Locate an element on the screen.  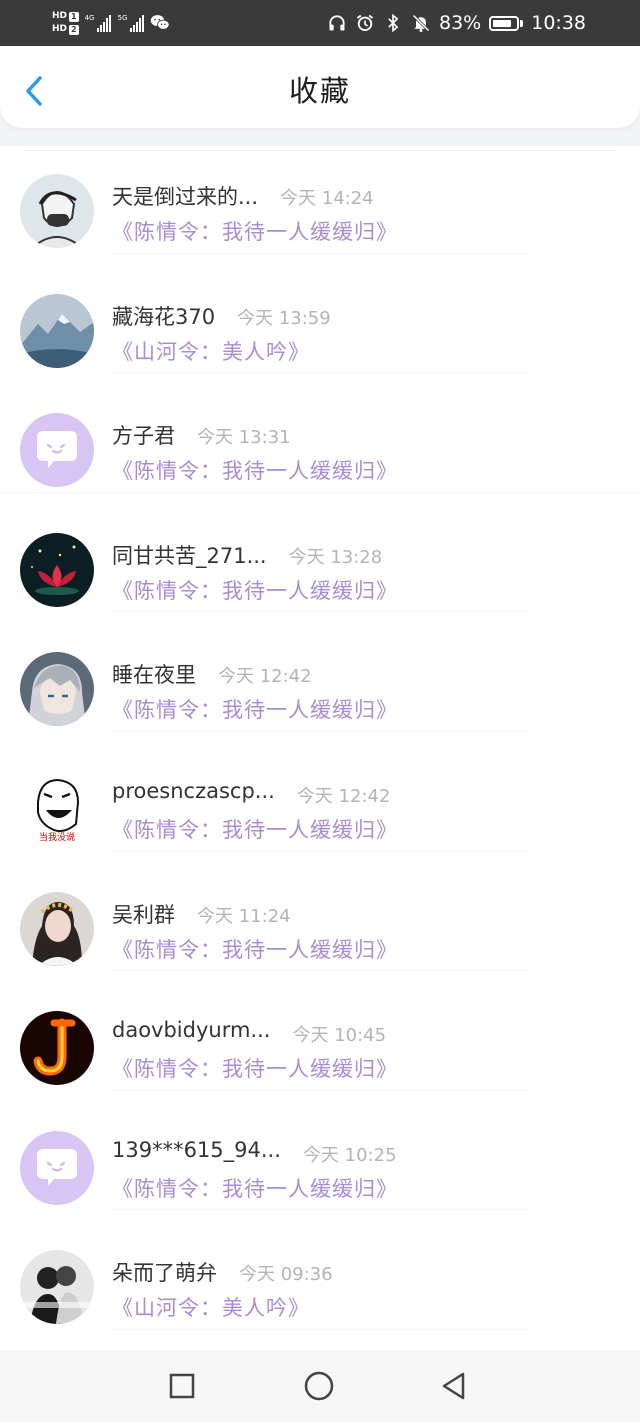
list-item: 当我没说 proesnczascp... 今天 12:42 《陈情令：我待一人缓缓归》 is located at coordinates (320, 792).